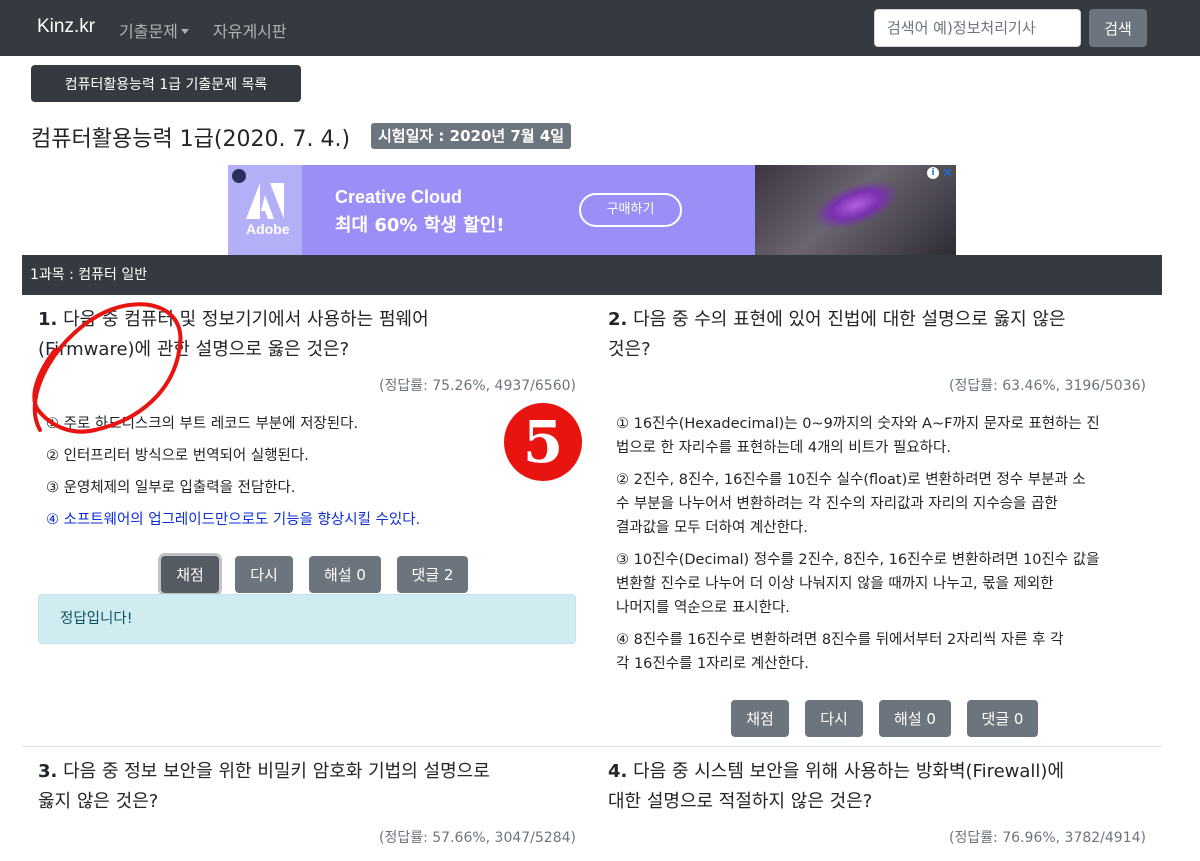  Describe the element at coordinates (432, 574) in the screenshot. I see `comments-button: 댓글 2` at that location.